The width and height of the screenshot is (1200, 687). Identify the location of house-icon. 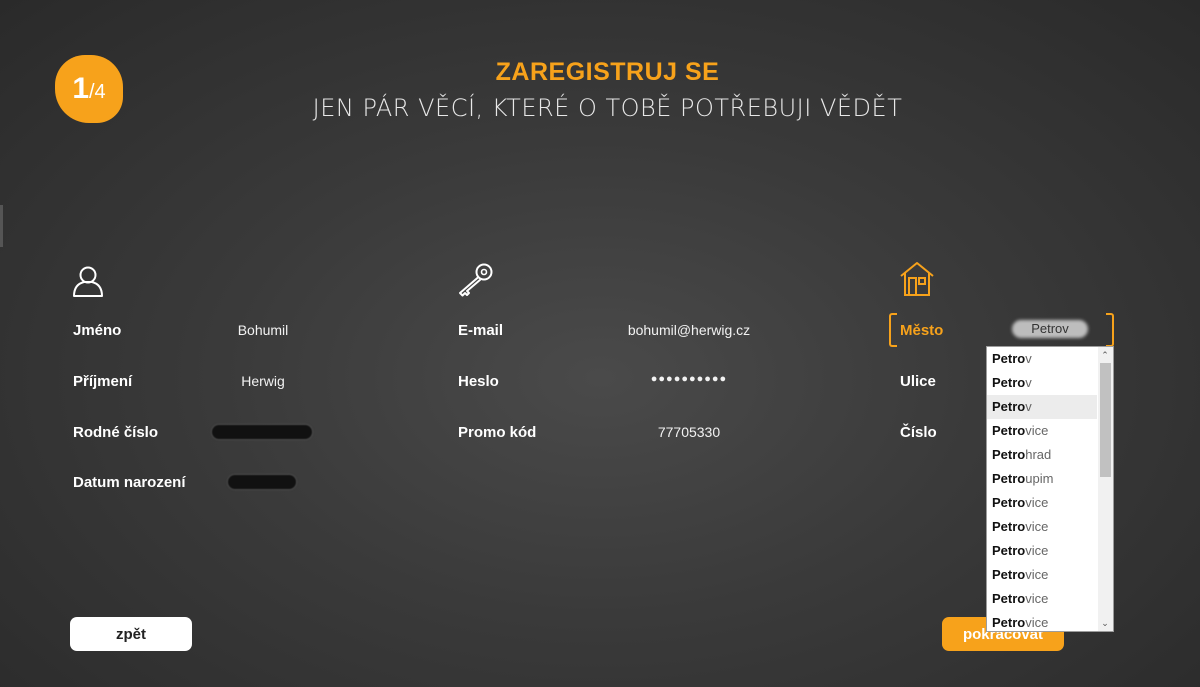
(917, 279).